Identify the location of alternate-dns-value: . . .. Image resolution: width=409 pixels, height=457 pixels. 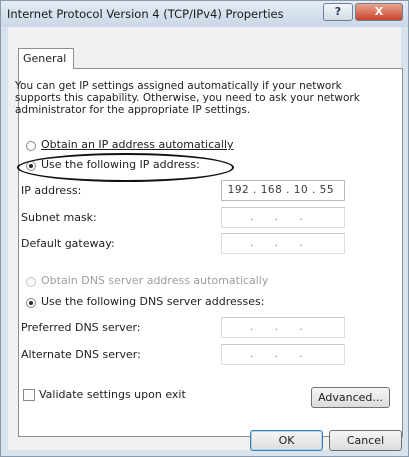
(276, 354).